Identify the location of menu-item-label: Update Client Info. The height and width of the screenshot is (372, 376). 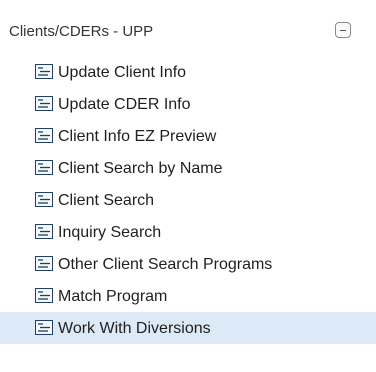
(122, 72).